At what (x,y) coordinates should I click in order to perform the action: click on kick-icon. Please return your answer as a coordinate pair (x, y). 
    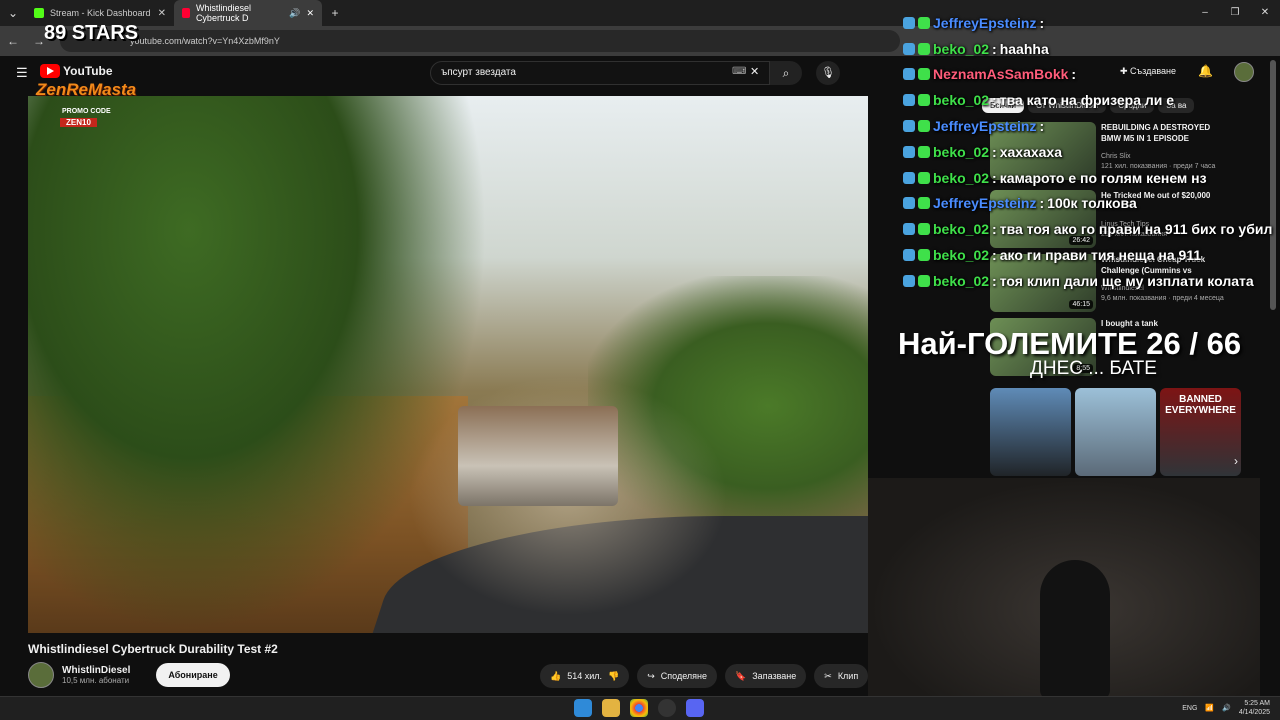
    Looking at the image, I should click on (39, 13).